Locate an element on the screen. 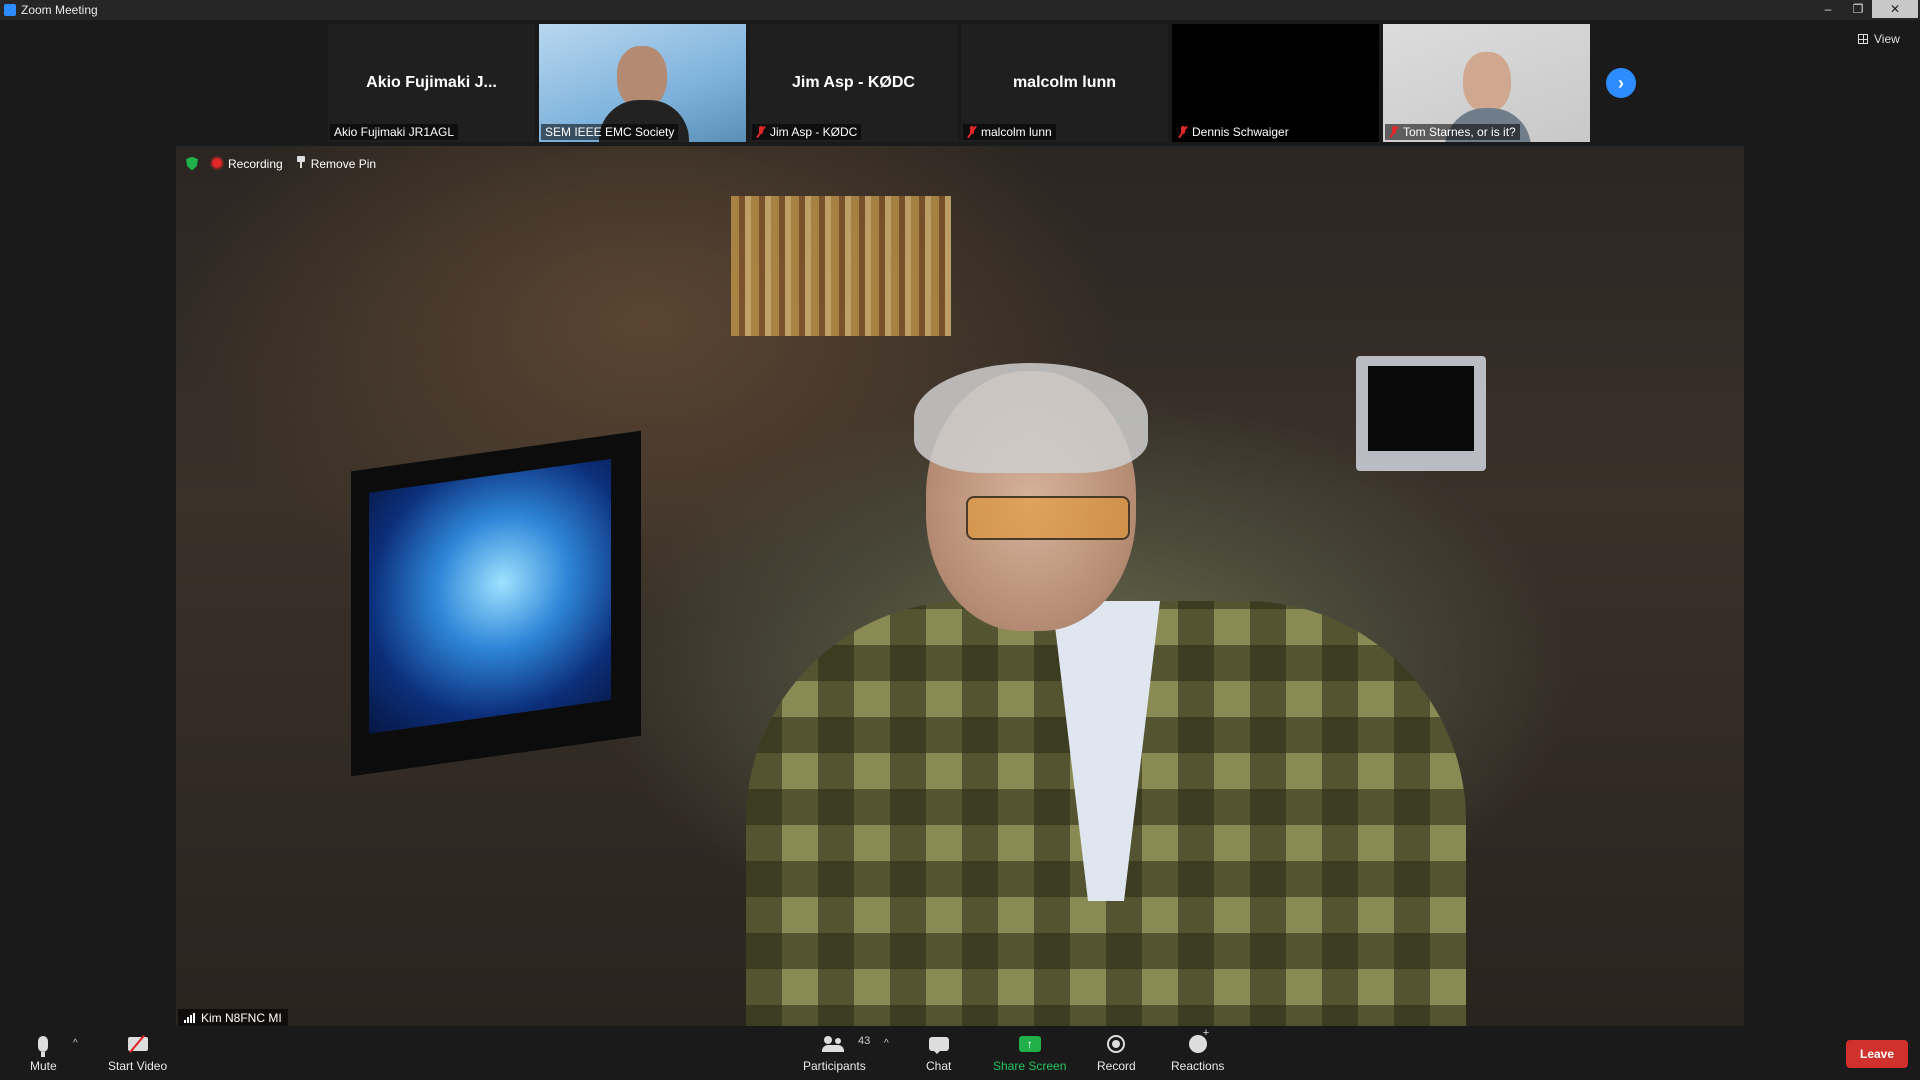 Image resolution: width=1920 pixels, height=1080 pixels. participant-thumbnail: malcolm lunn malcolm lunn is located at coordinates (1064, 83).